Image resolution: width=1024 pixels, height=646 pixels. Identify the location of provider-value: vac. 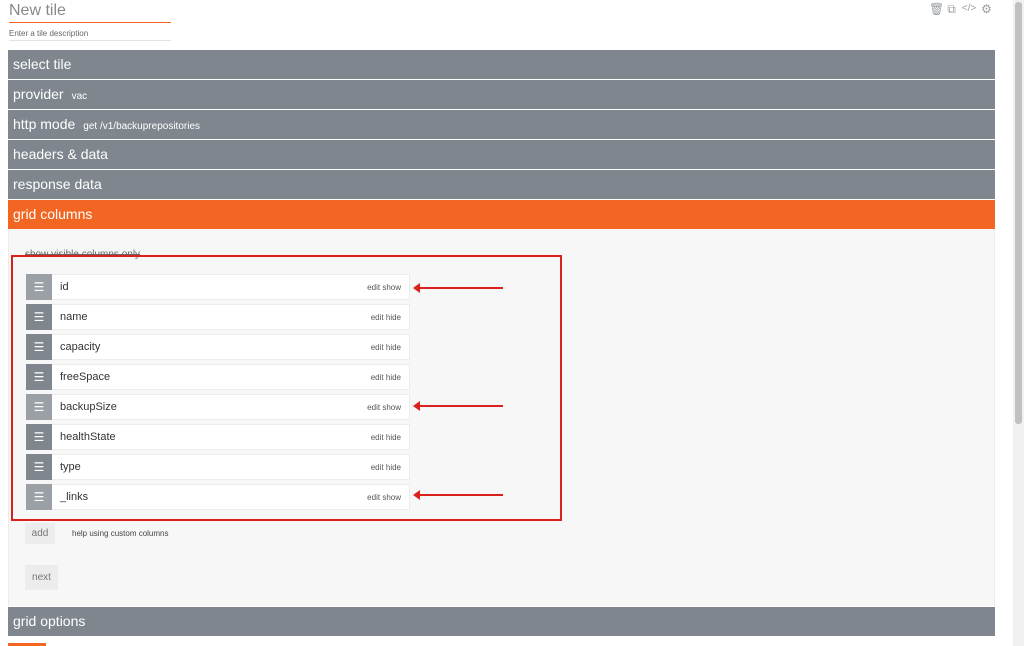
(79, 96).